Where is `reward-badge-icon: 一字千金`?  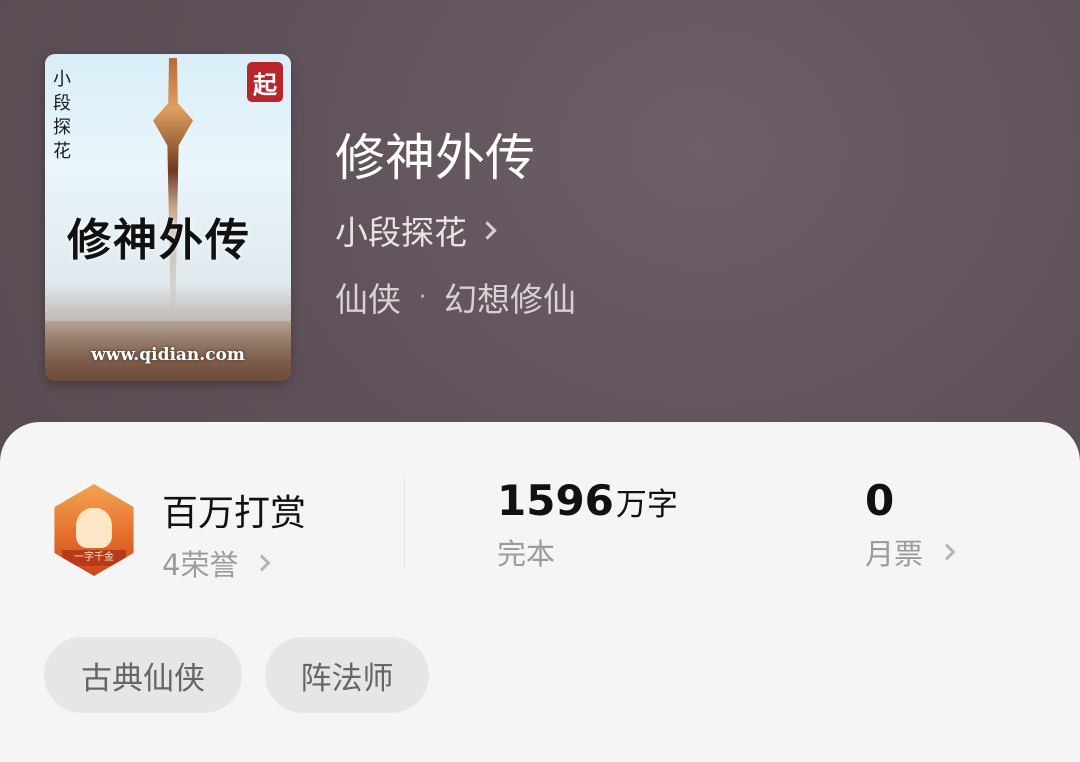 reward-badge-icon: 一字千金 is located at coordinates (94, 532).